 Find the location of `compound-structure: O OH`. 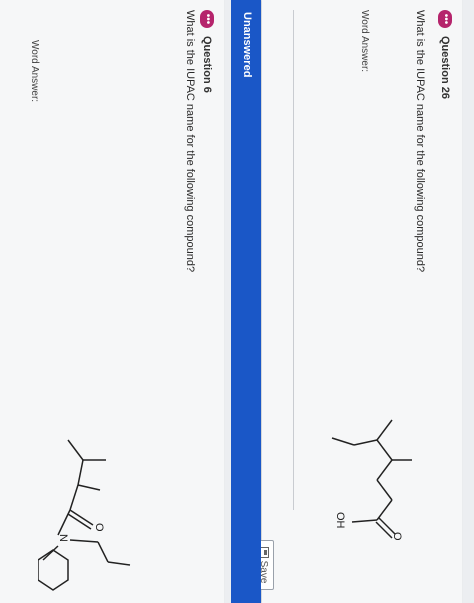

compound-structure: O OH is located at coordinates (347, 480).